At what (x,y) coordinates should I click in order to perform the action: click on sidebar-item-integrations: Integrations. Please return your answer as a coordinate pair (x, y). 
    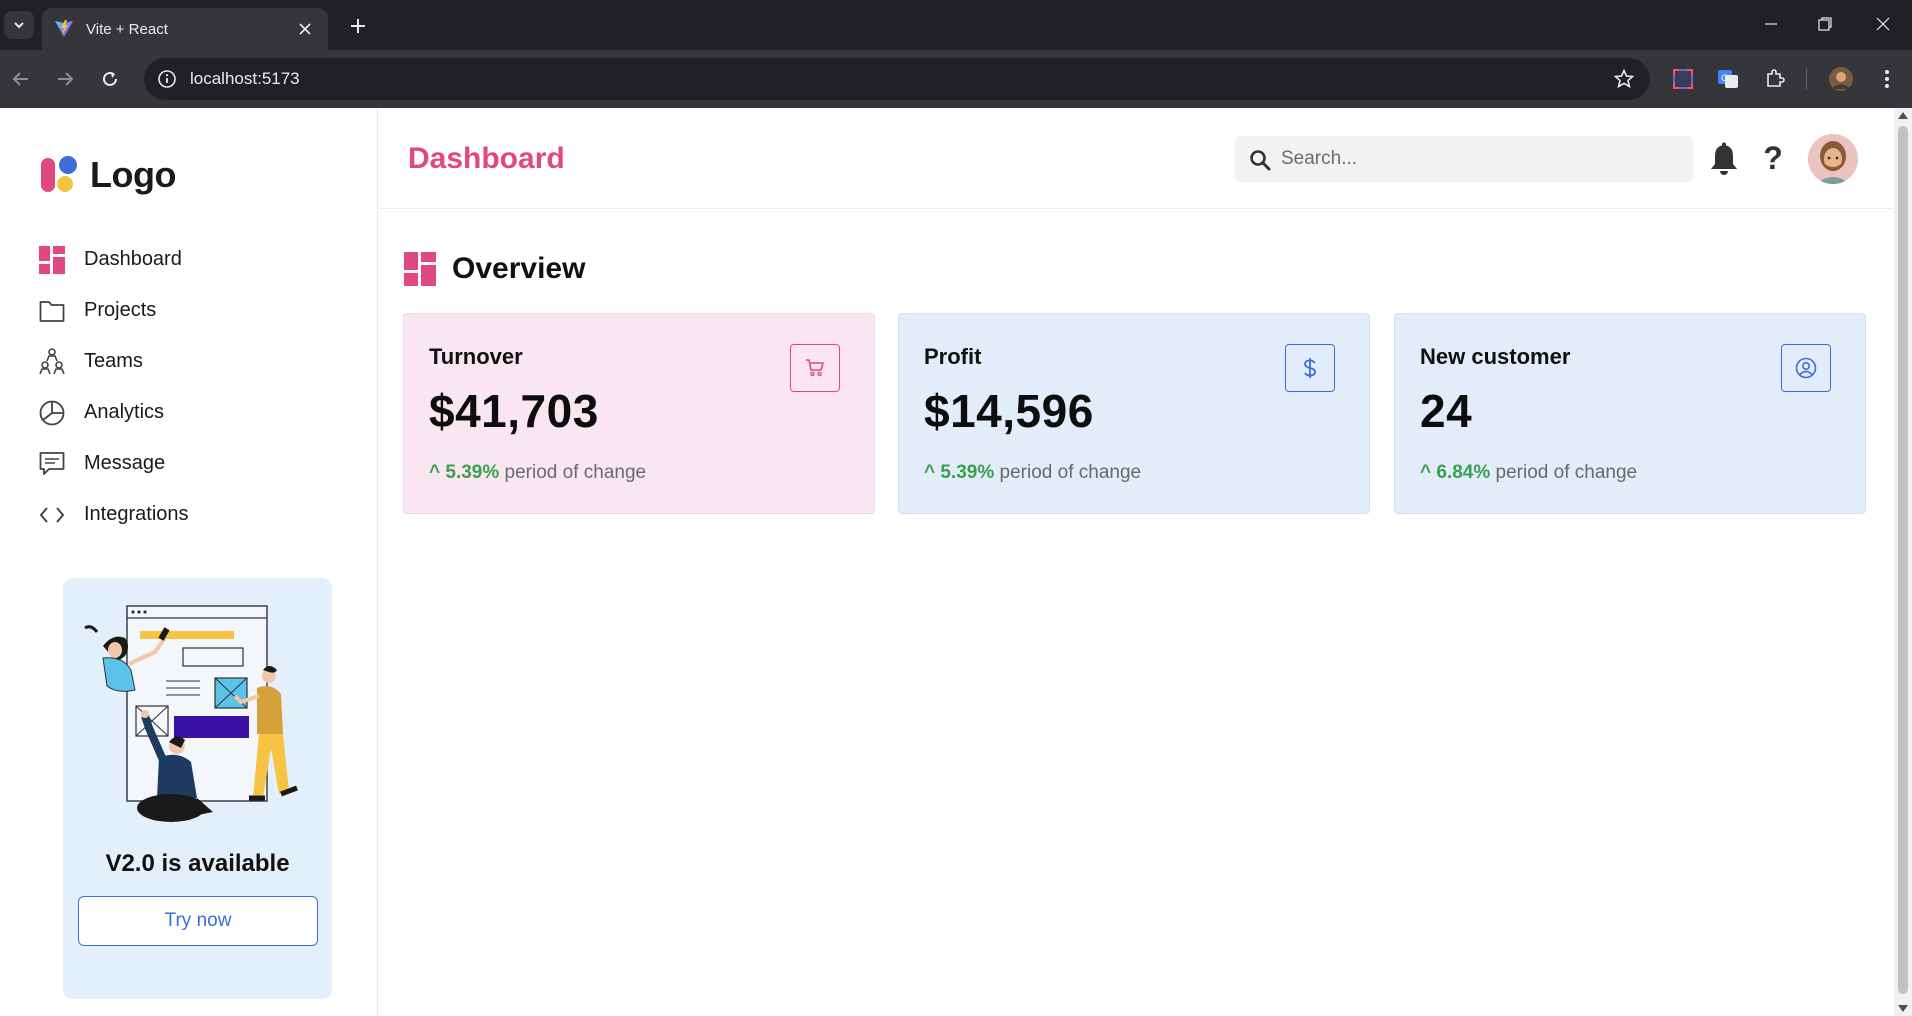
    Looking at the image, I should click on (113, 514).